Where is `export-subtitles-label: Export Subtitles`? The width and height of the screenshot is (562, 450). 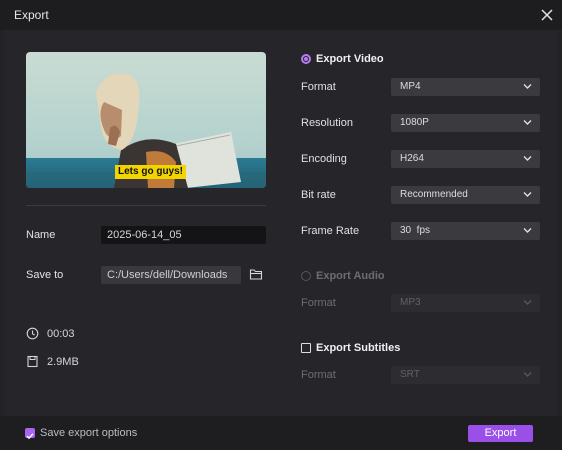 export-subtitles-label: Export Subtitles is located at coordinates (358, 348).